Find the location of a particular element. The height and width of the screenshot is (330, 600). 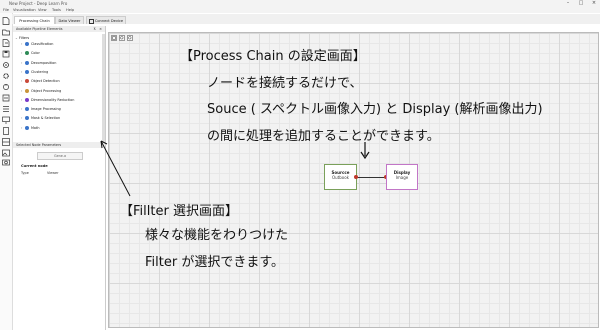

filter-item-label: Object Processing is located at coordinates (46, 90).